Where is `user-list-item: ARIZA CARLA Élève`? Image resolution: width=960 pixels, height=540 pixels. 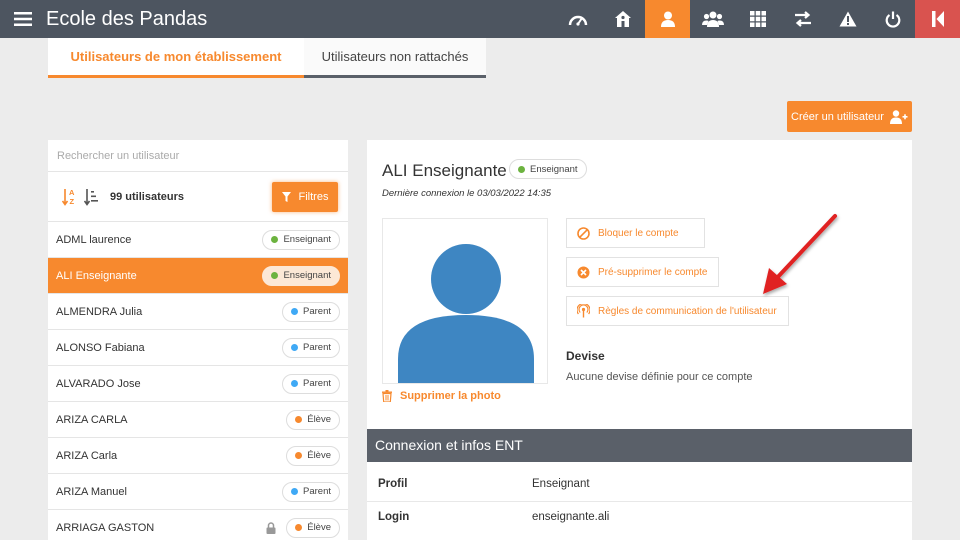
user-list-item: ARIZA CARLA Élève is located at coordinates (198, 420).